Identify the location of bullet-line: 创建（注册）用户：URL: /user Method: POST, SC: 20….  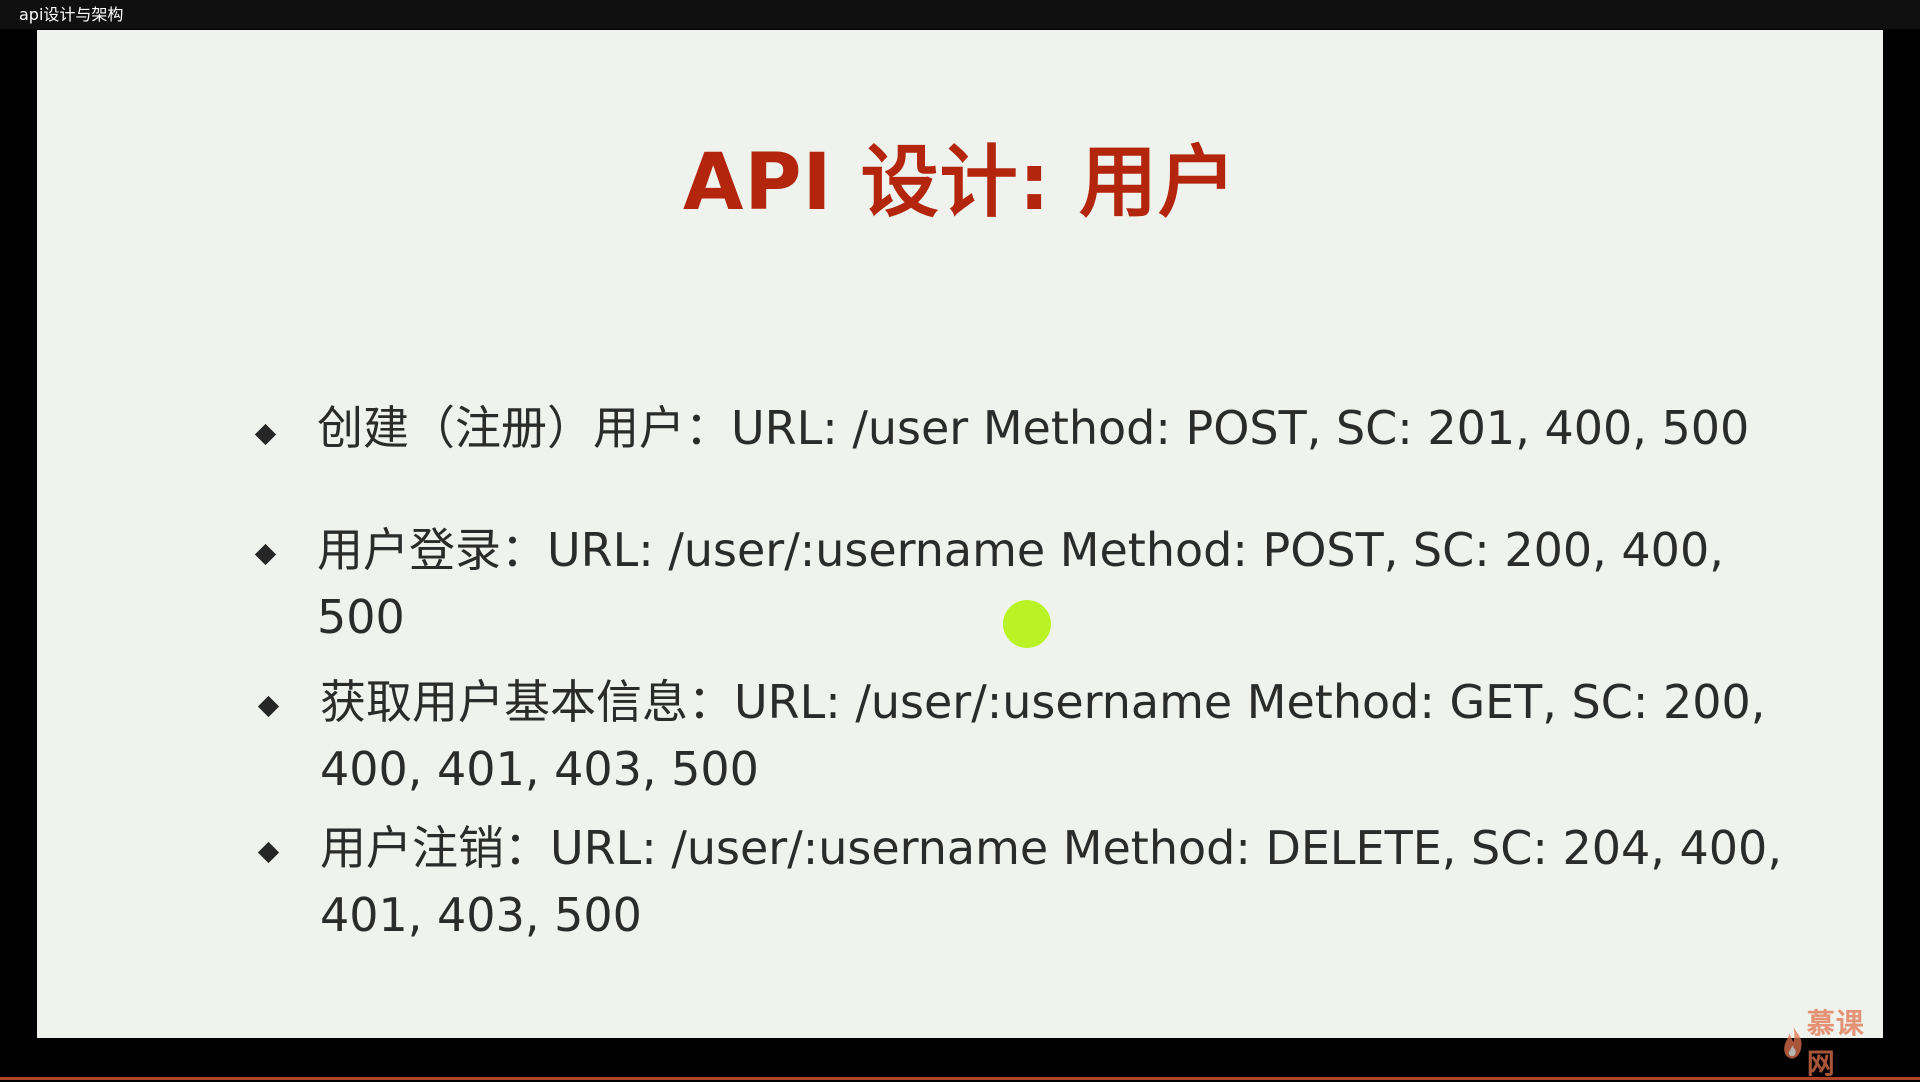
(1033, 428).